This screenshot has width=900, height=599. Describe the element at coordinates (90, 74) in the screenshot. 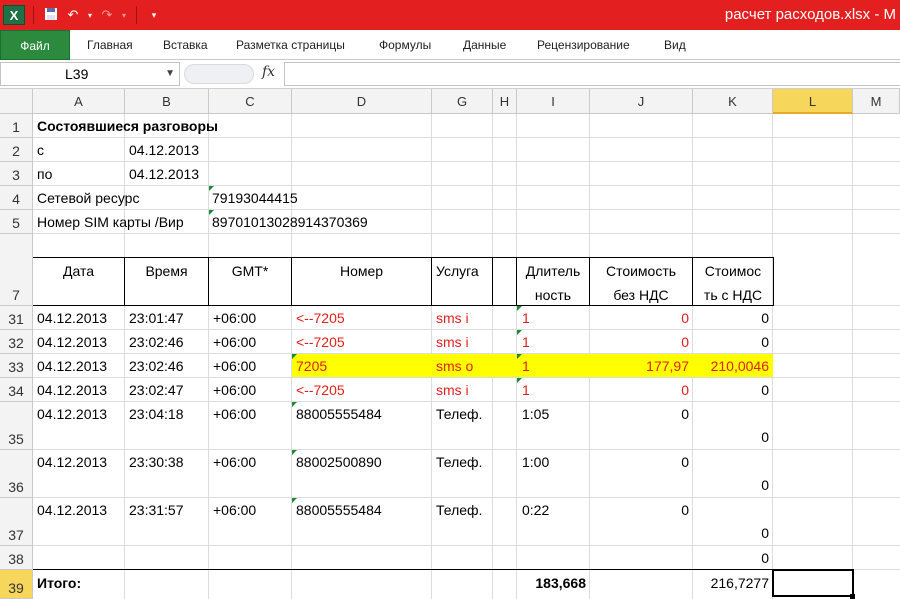

I see `name-box: L39 ▼` at that location.